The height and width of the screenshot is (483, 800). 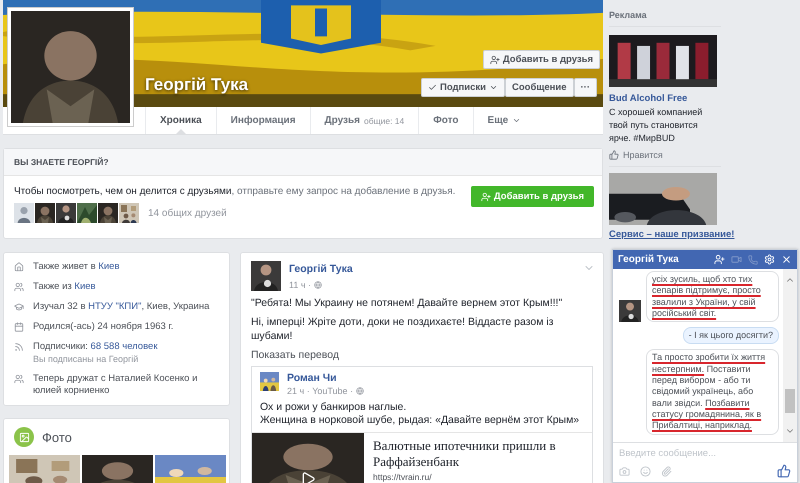 I want to click on close-icon, so click(x=786, y=259).